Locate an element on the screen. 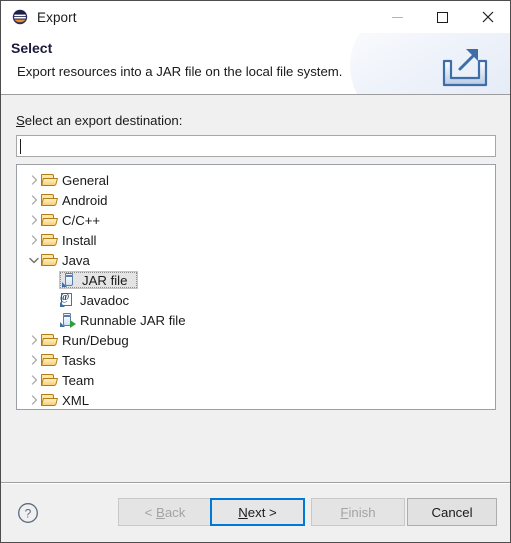 The image size is (511, 543). page-title: Select is located at coordinates (32, 48).